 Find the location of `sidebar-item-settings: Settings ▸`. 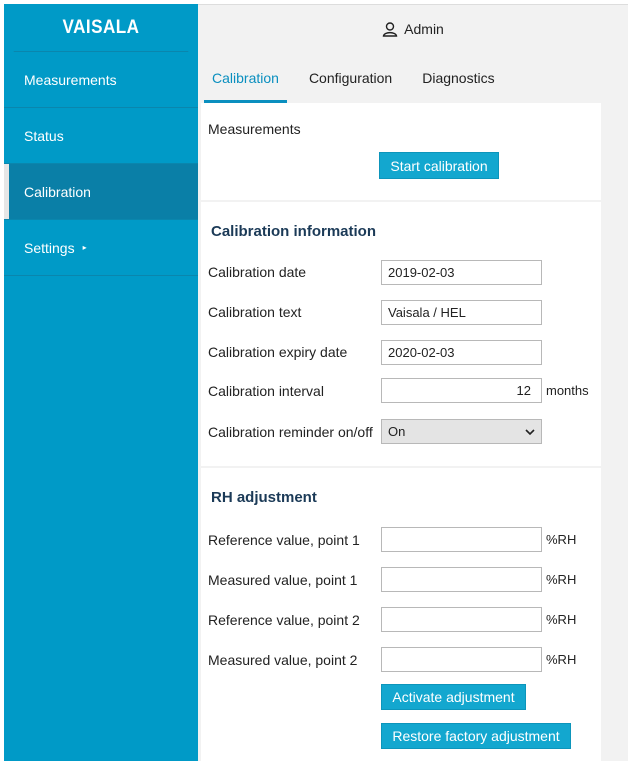

sidebar-item-settings: Settings ▸ is located at coordinates (101, 248).